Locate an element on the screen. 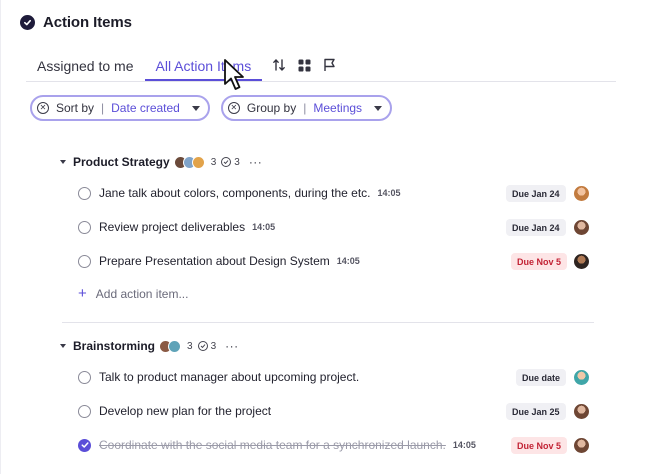 This screenshot has height=474, width=656. due-date-badge: Due date is located at coordinates (541, 377).